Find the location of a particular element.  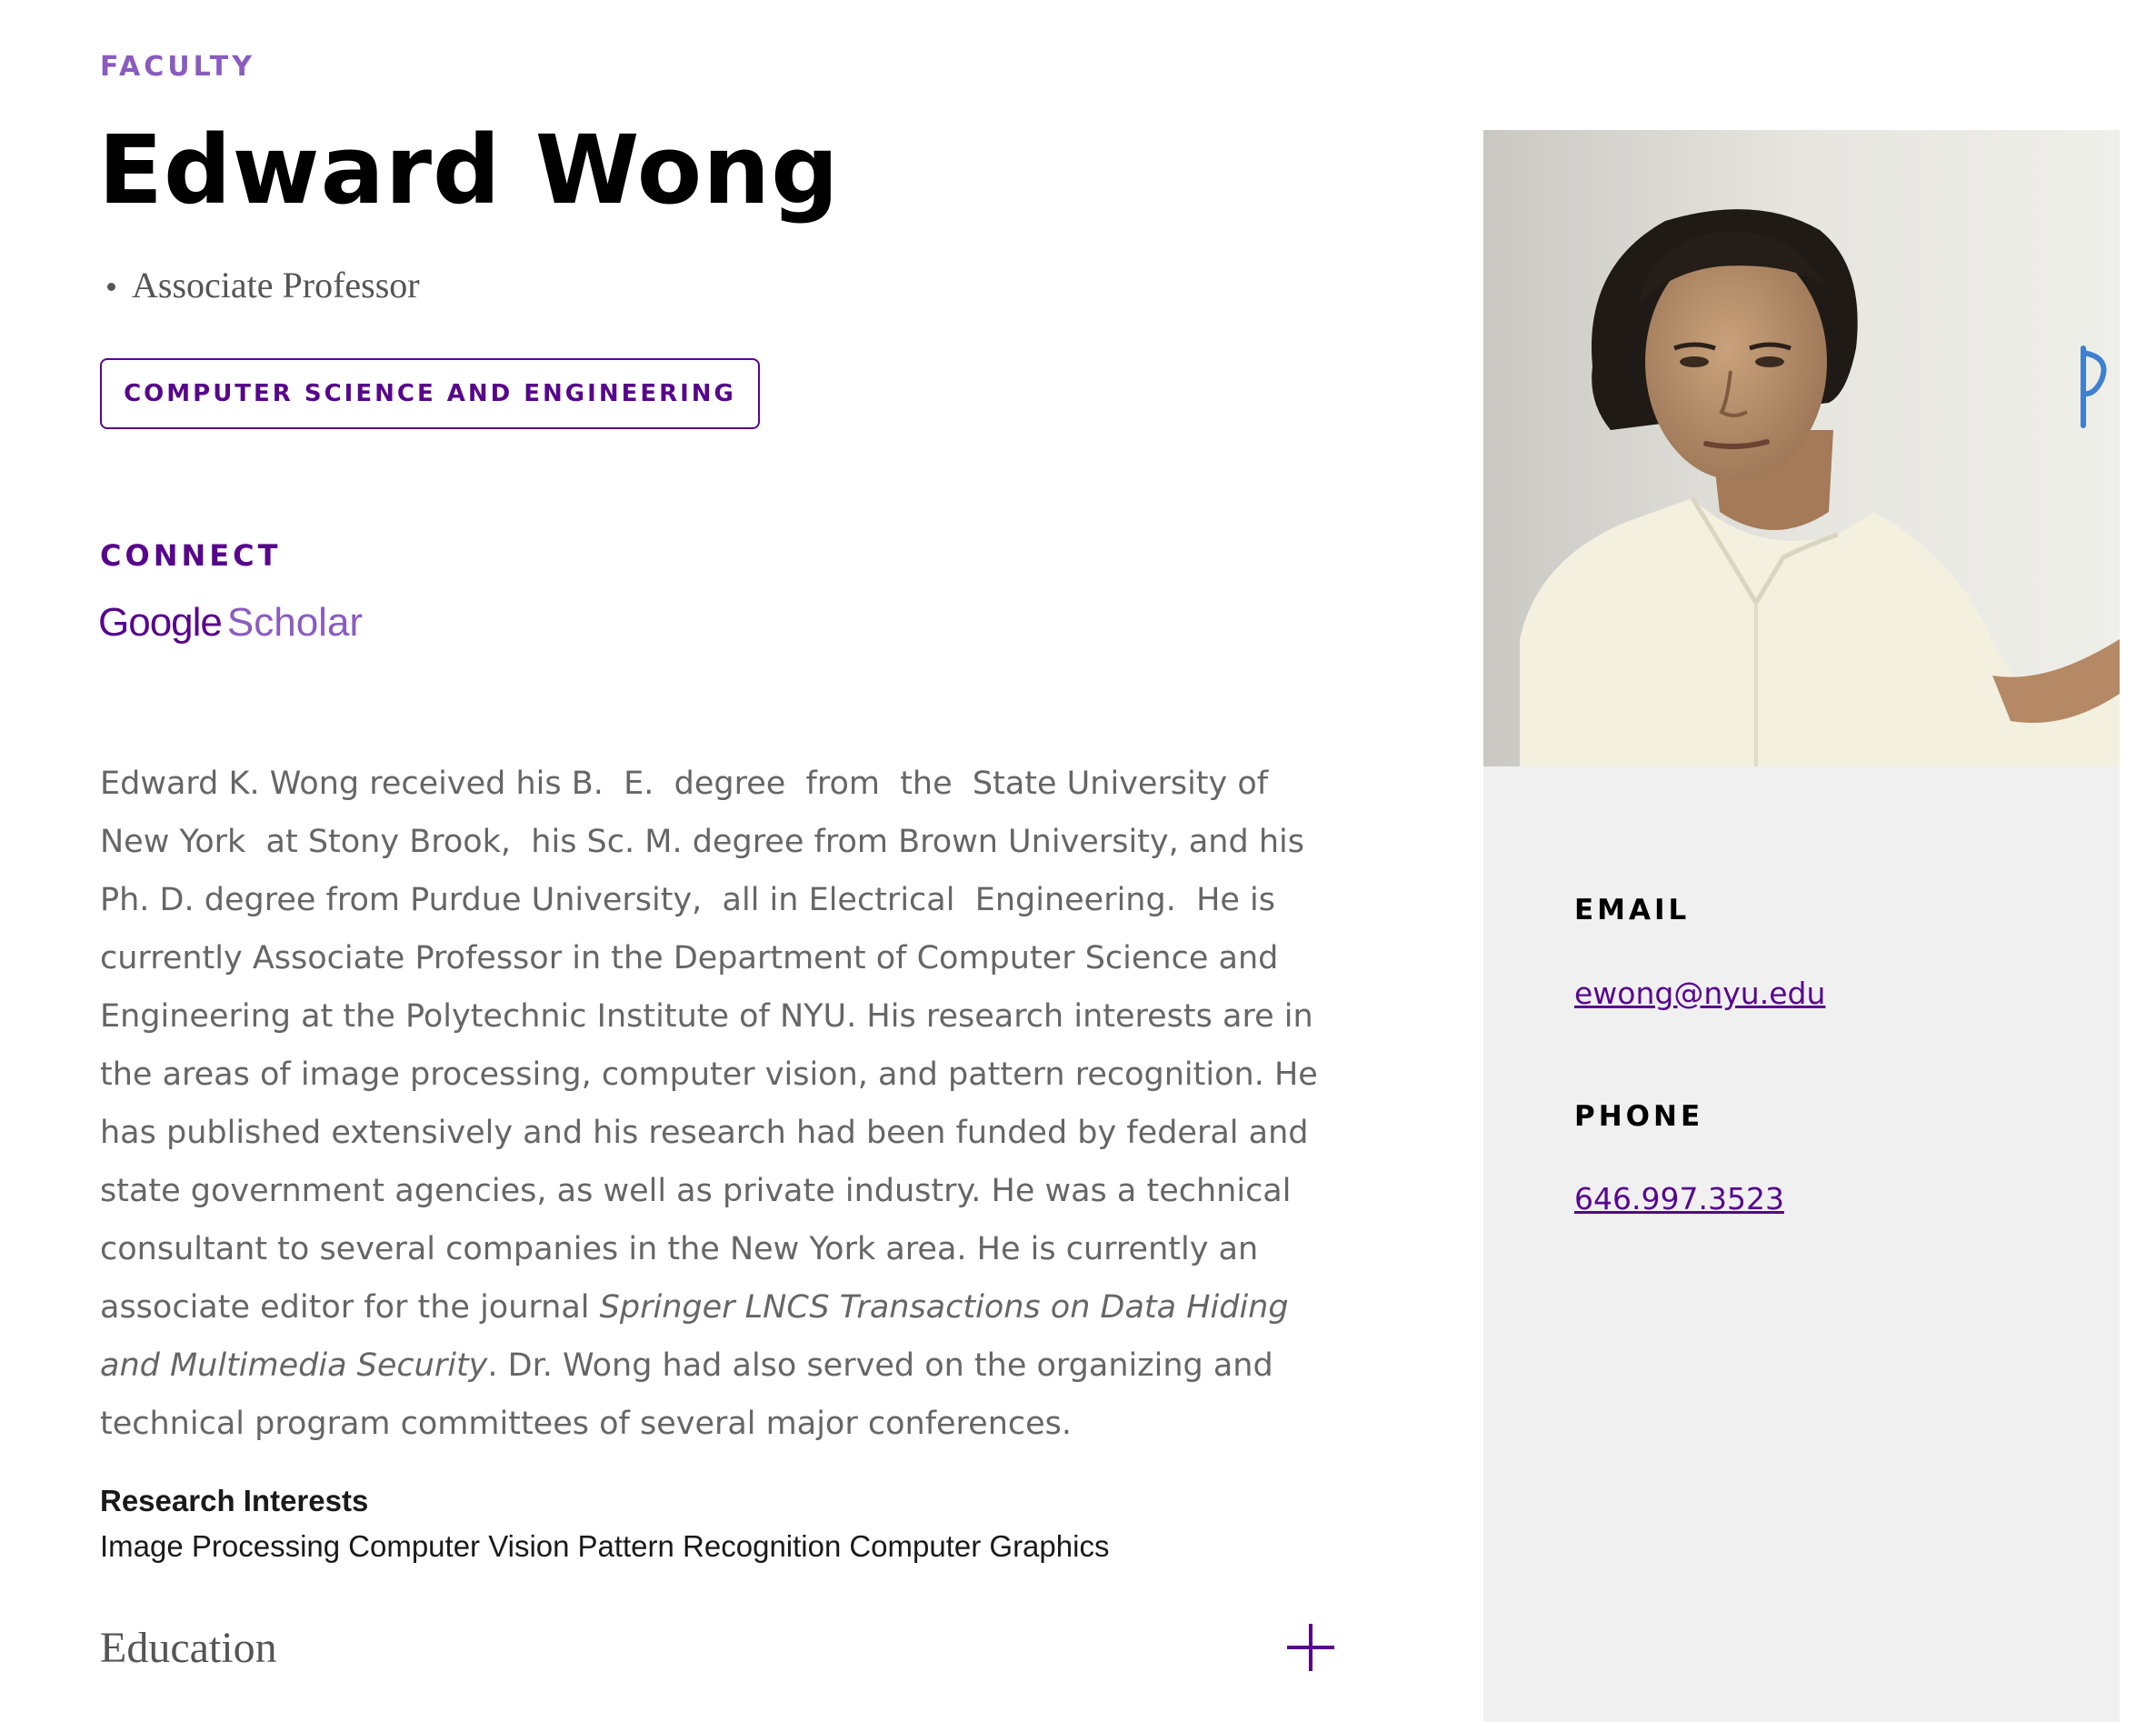

portrait-illustration is located at coordinates (1801, 448).